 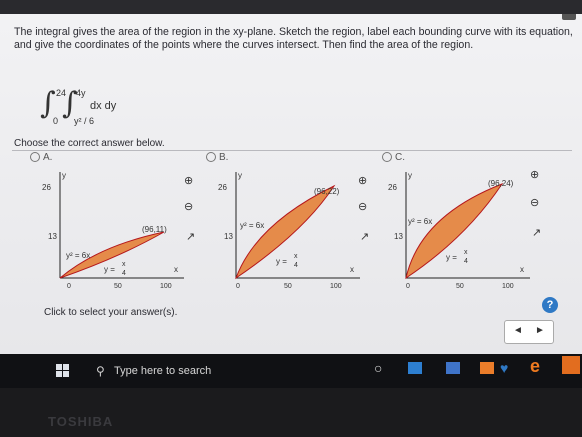 What do you see at coordinates (400, 157) in the screenshot?
I see `option-letter: C.` at bounding box center [400, 157].